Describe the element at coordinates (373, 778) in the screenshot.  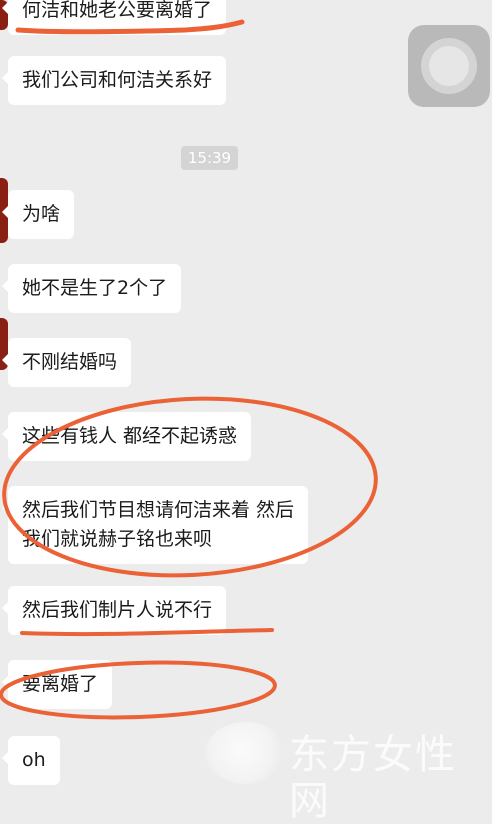
I see `watermark-text: 东方女性网` at that location.